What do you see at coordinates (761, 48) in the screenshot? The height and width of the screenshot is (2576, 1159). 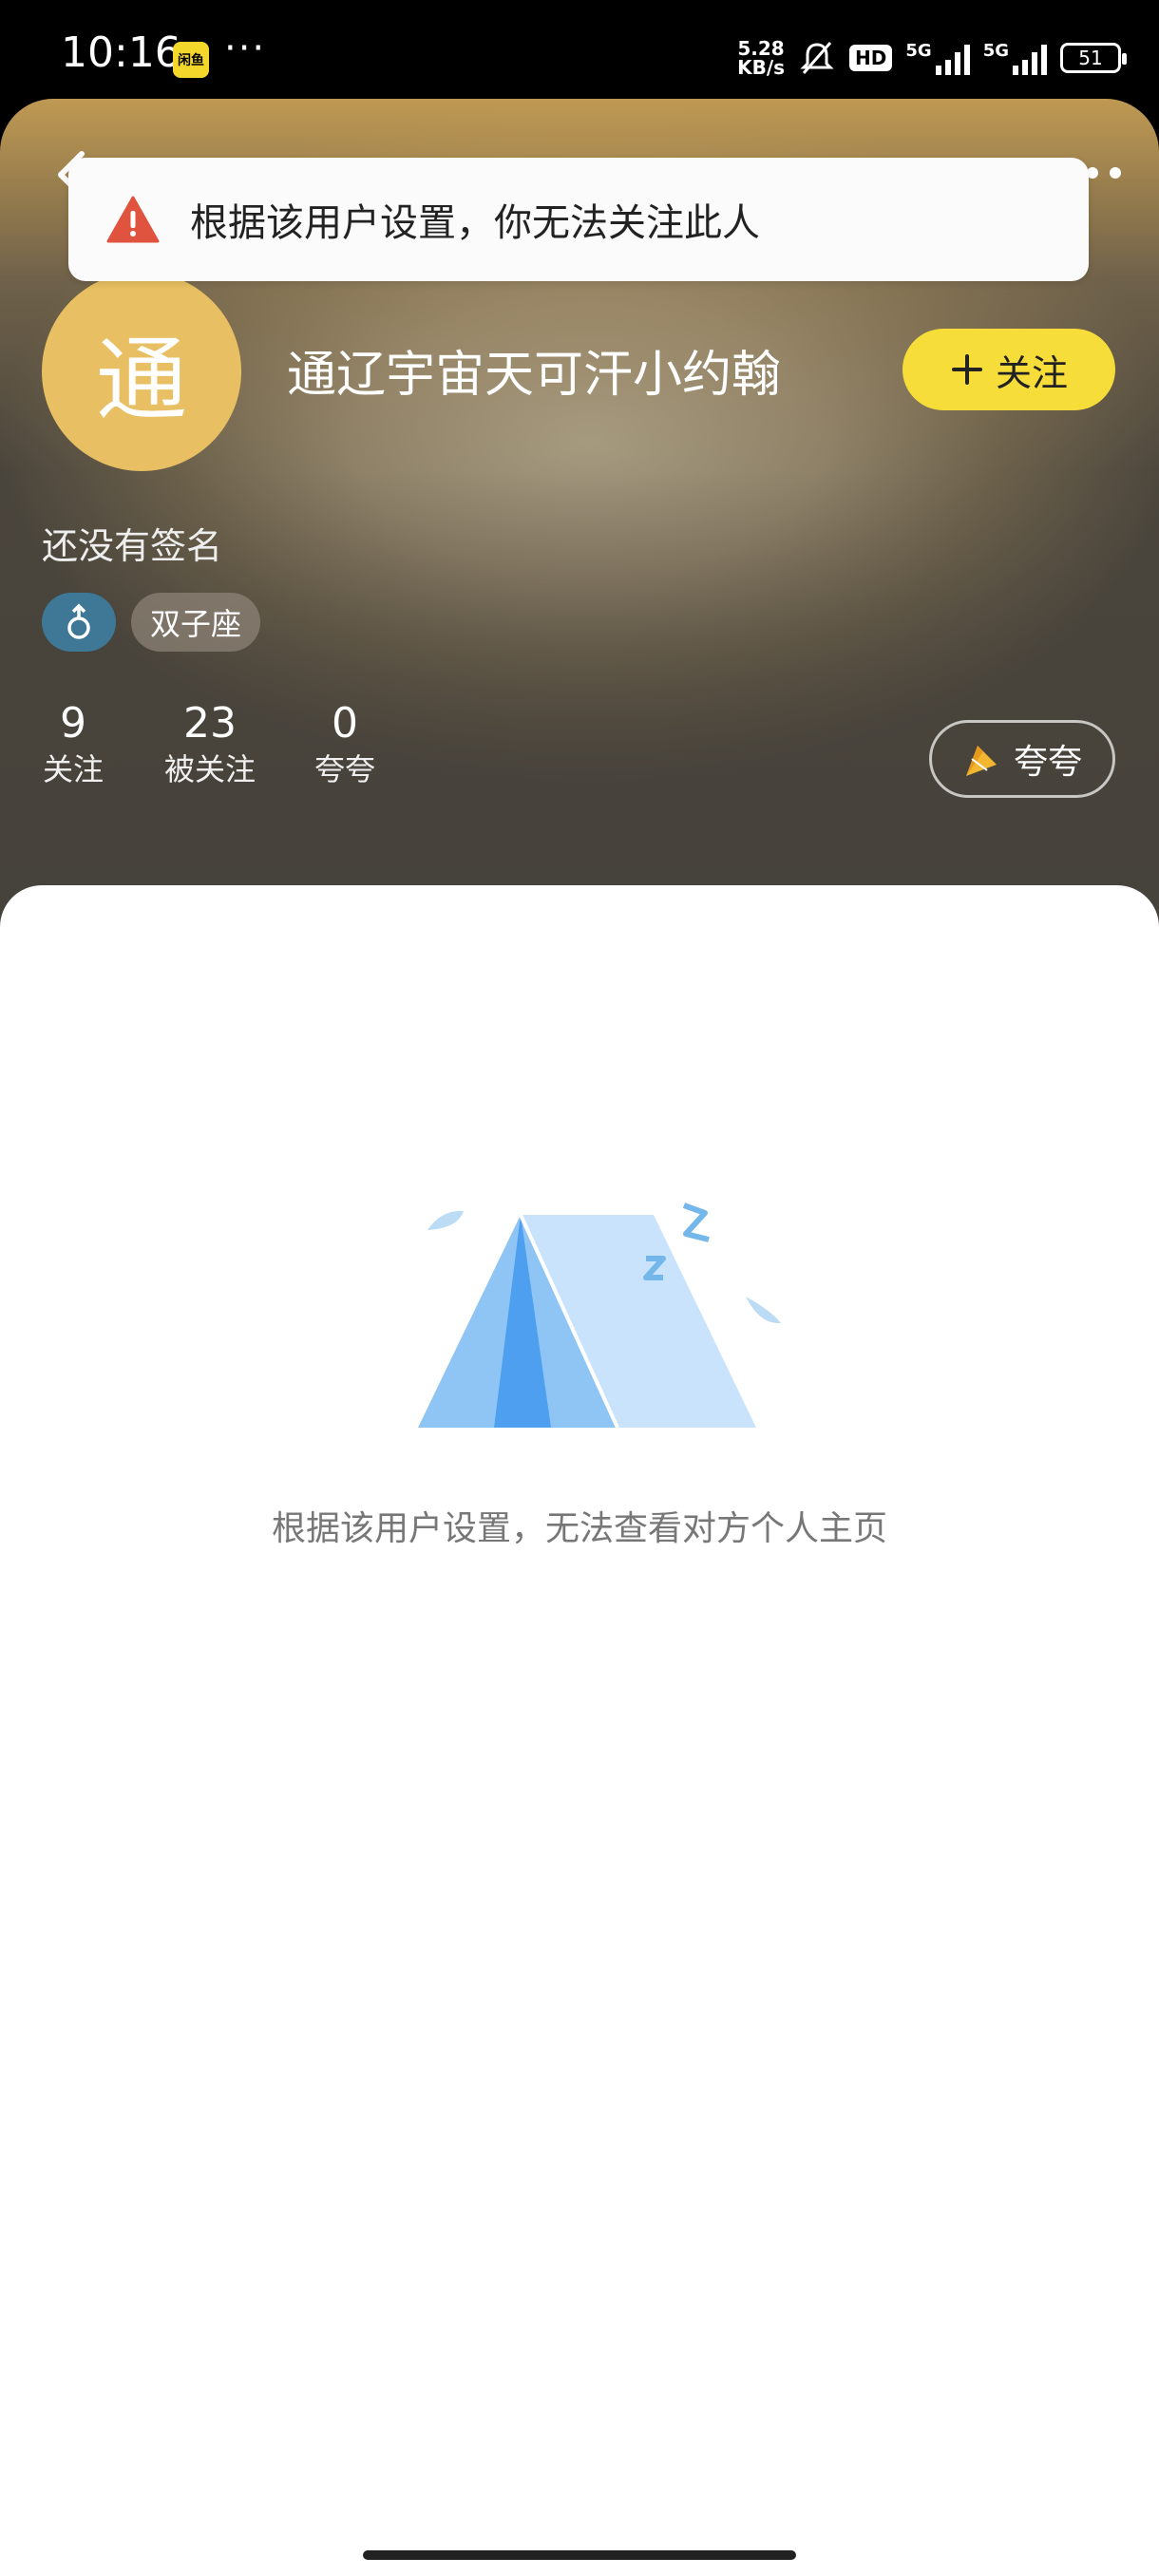 I see `network-speed-value: 5.28` at bounding box center [761, 48].